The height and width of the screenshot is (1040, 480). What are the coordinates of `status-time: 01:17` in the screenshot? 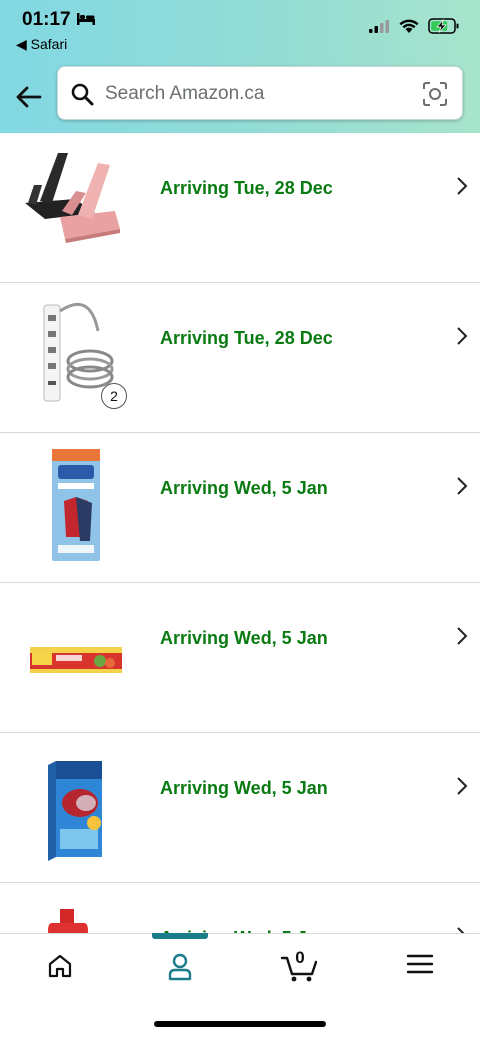 It's located at (46, 19).